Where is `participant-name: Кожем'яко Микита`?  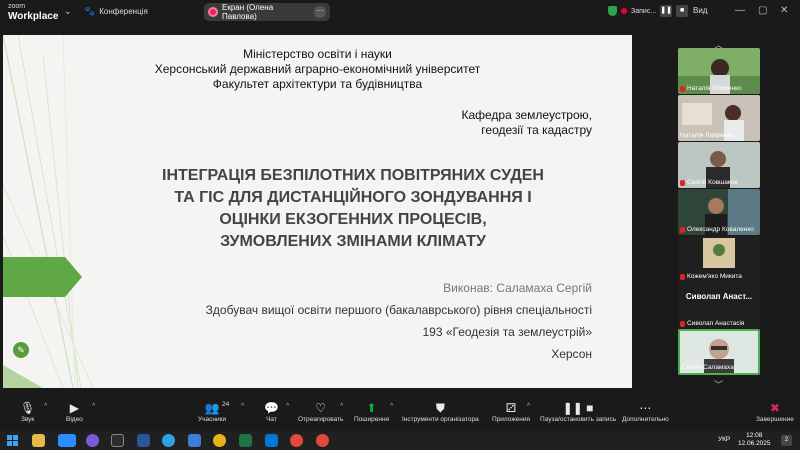
participant-name: Кожем'яко Микита is located at coordinates (711, 276).